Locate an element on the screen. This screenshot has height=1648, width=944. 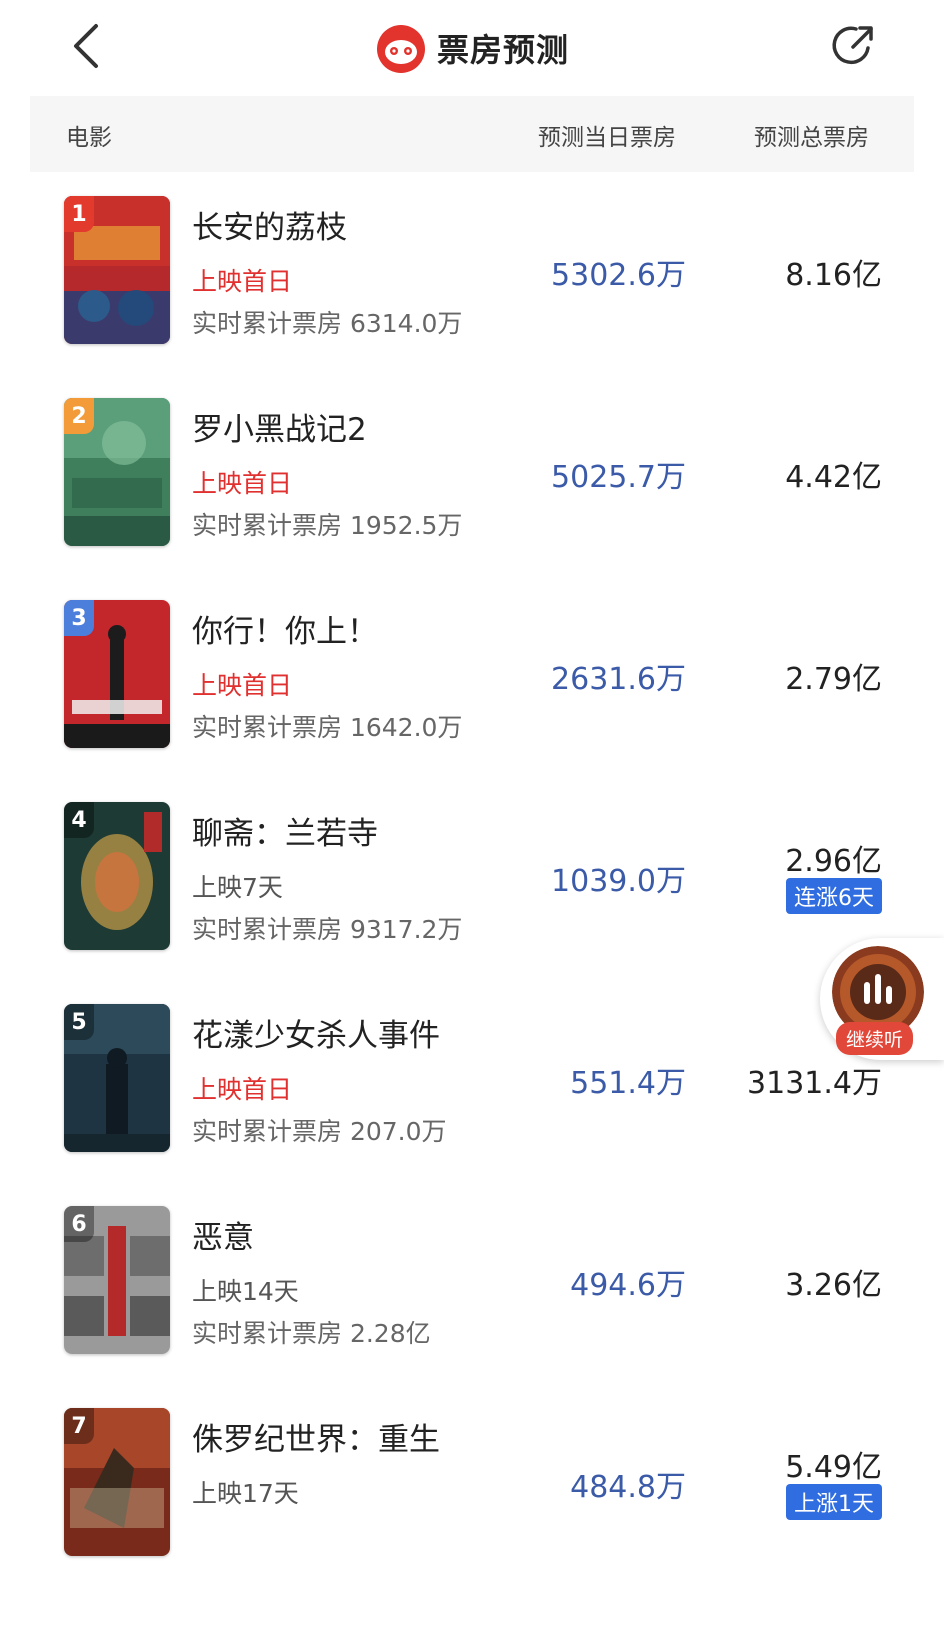
movie-title: 你行！你上！ is located at coordinates (285, 632).